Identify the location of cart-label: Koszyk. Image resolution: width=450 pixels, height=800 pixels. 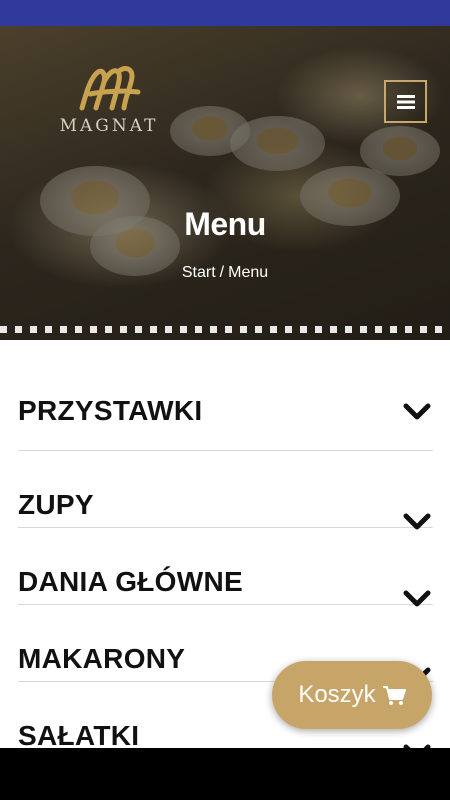
(337, 694).